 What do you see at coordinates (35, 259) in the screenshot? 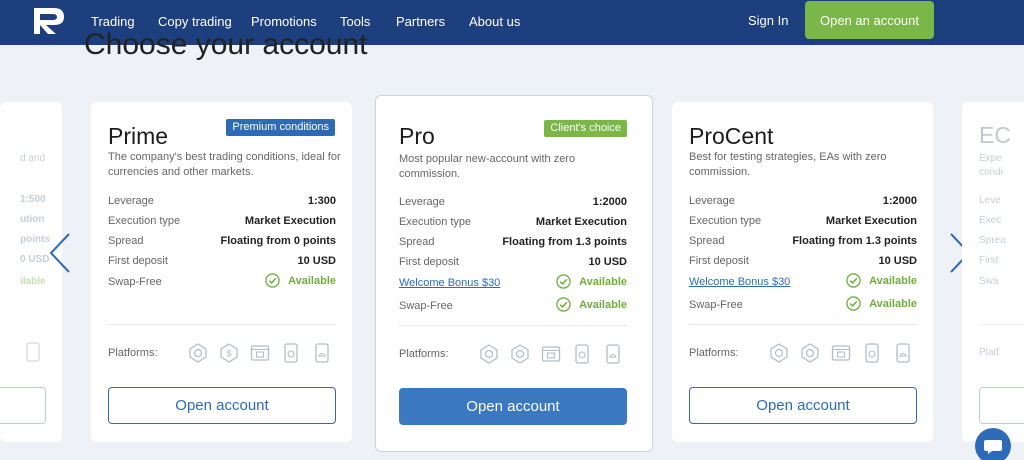
I see `partial-left-value: 0 USD` at bounding box center [35, 259].